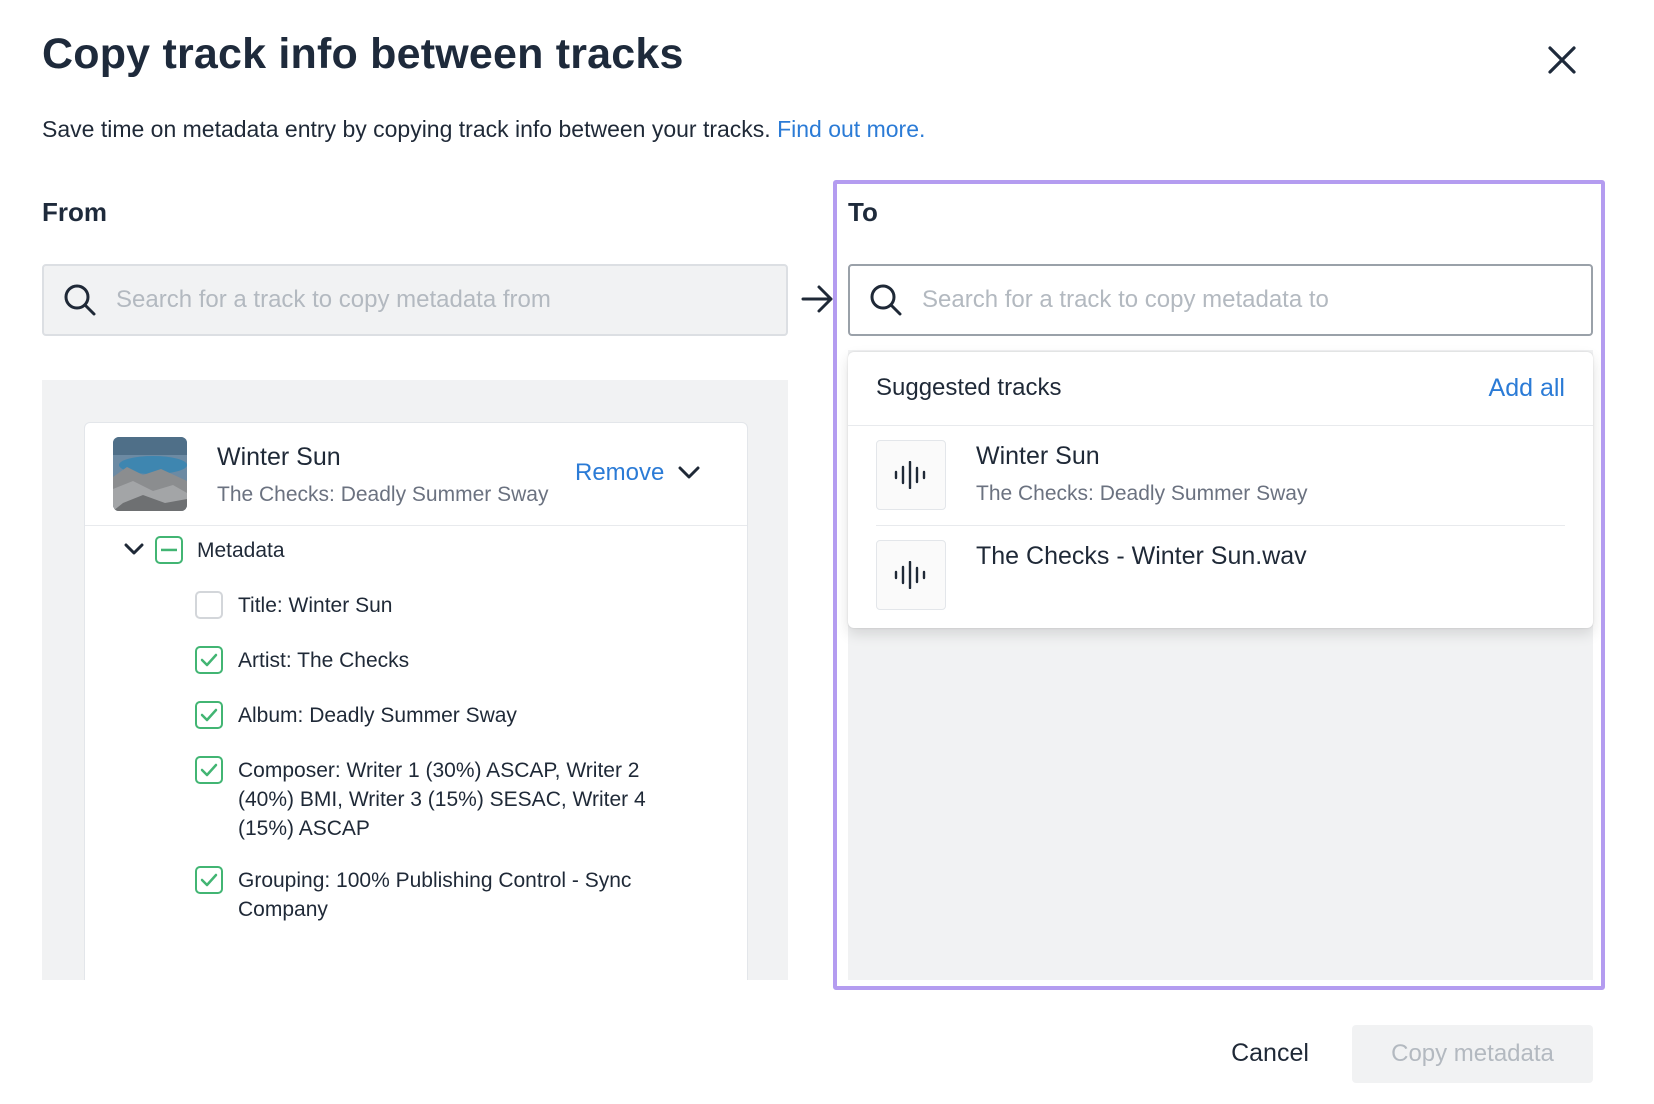 The width and height of the screenshot is (1654, 1104). What do you see at coordinates (1270, 1053) in the screenshot?
I see `cancel-button: Cancel` at bounding box center [1270, 1053].